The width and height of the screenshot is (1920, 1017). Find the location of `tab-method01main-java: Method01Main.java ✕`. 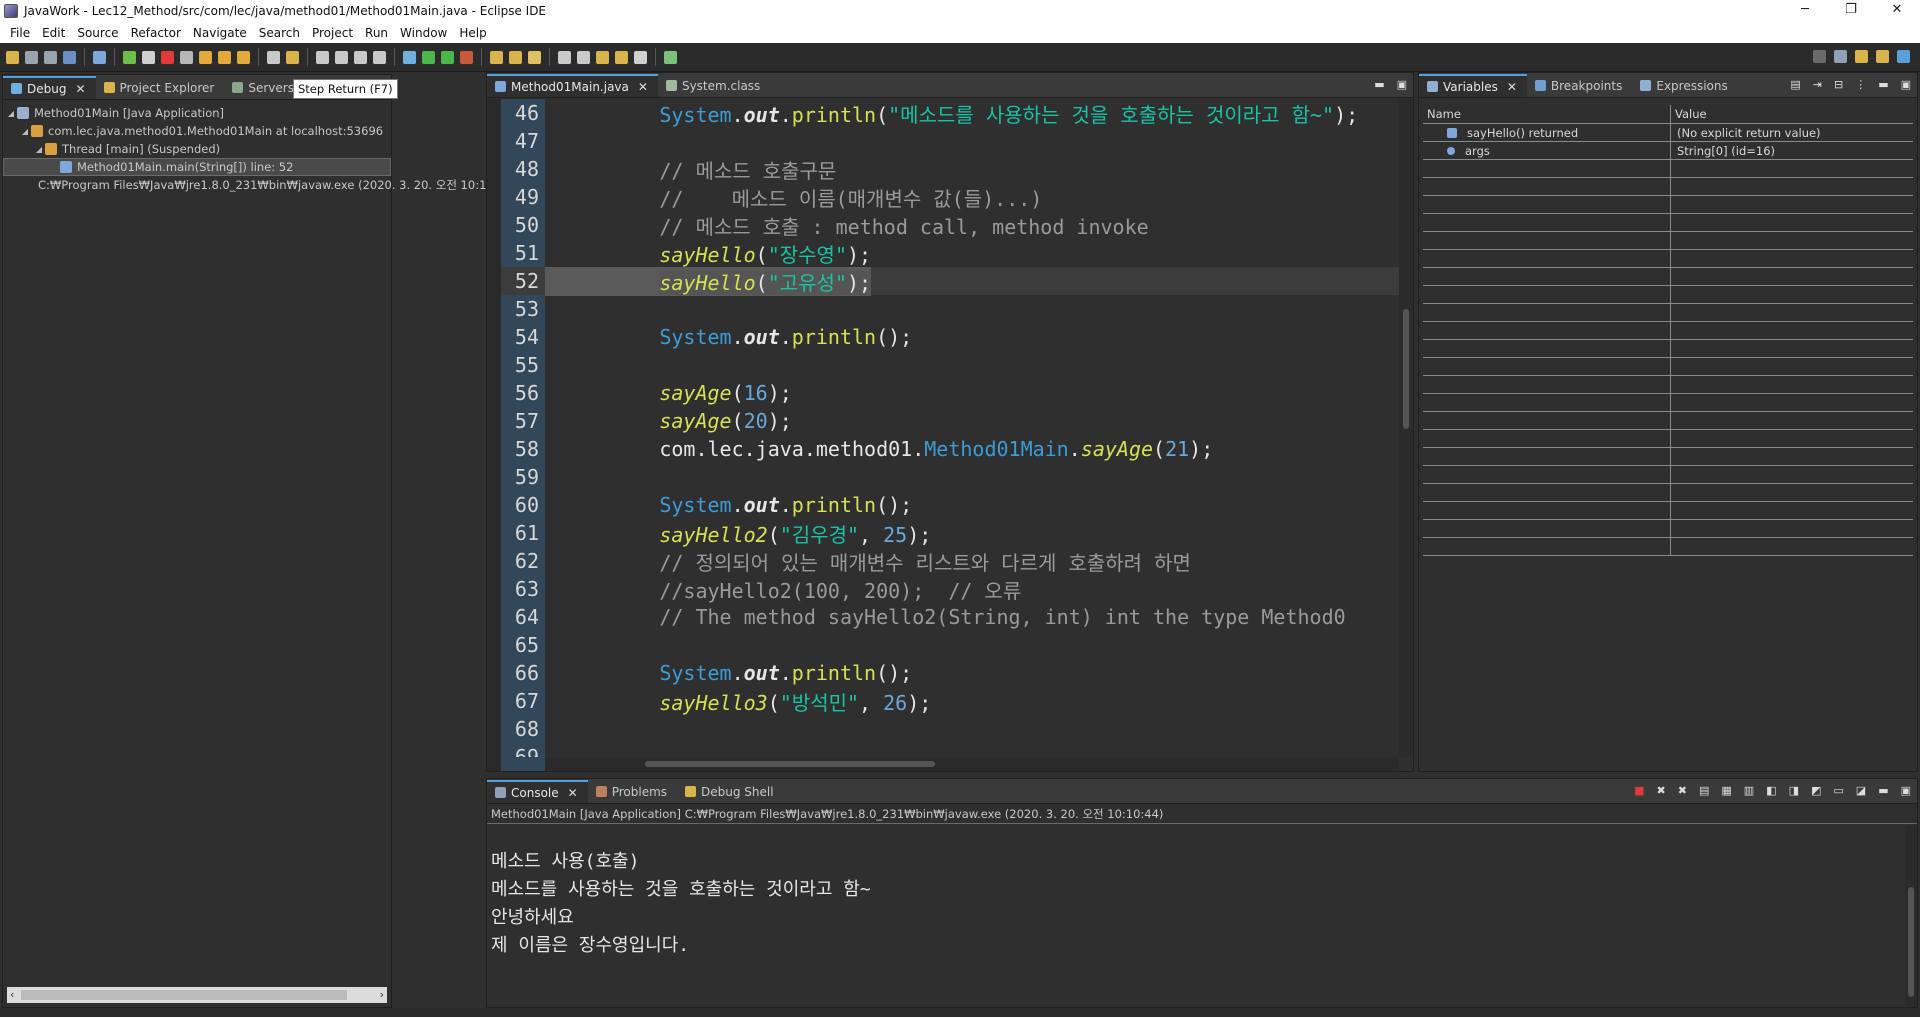

tab-method01main-java: Method01Main.java ✕ is located at coordinates (572, 85).